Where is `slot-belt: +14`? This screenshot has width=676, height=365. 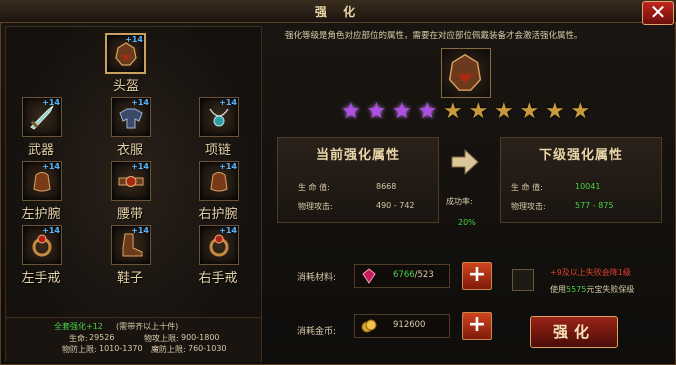 slot-belt: +14 is located at coordinates (131, 181).